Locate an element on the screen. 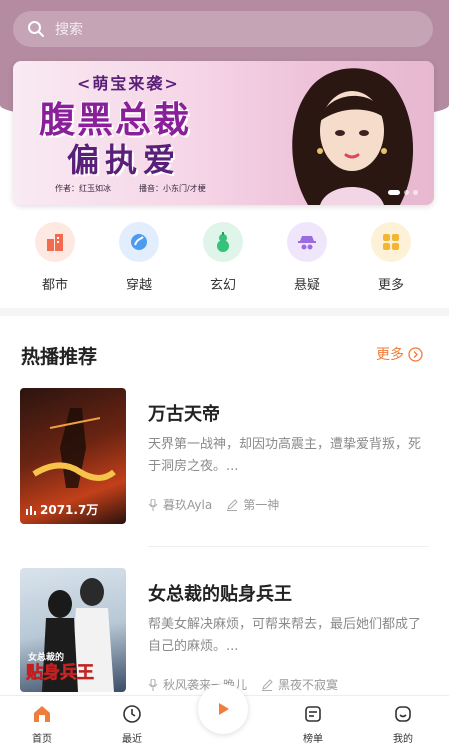  banner-anchor: 播音：小东门/才梗 is located at coordinates (172, 188).